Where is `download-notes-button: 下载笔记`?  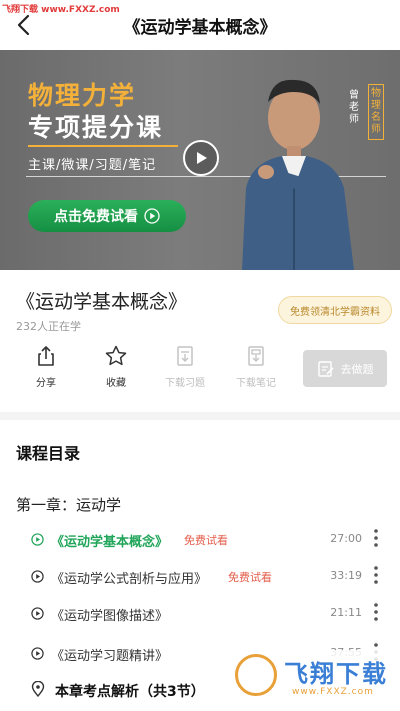 download-notes-button: 下载笔记 is located at coordinates (256, 366).